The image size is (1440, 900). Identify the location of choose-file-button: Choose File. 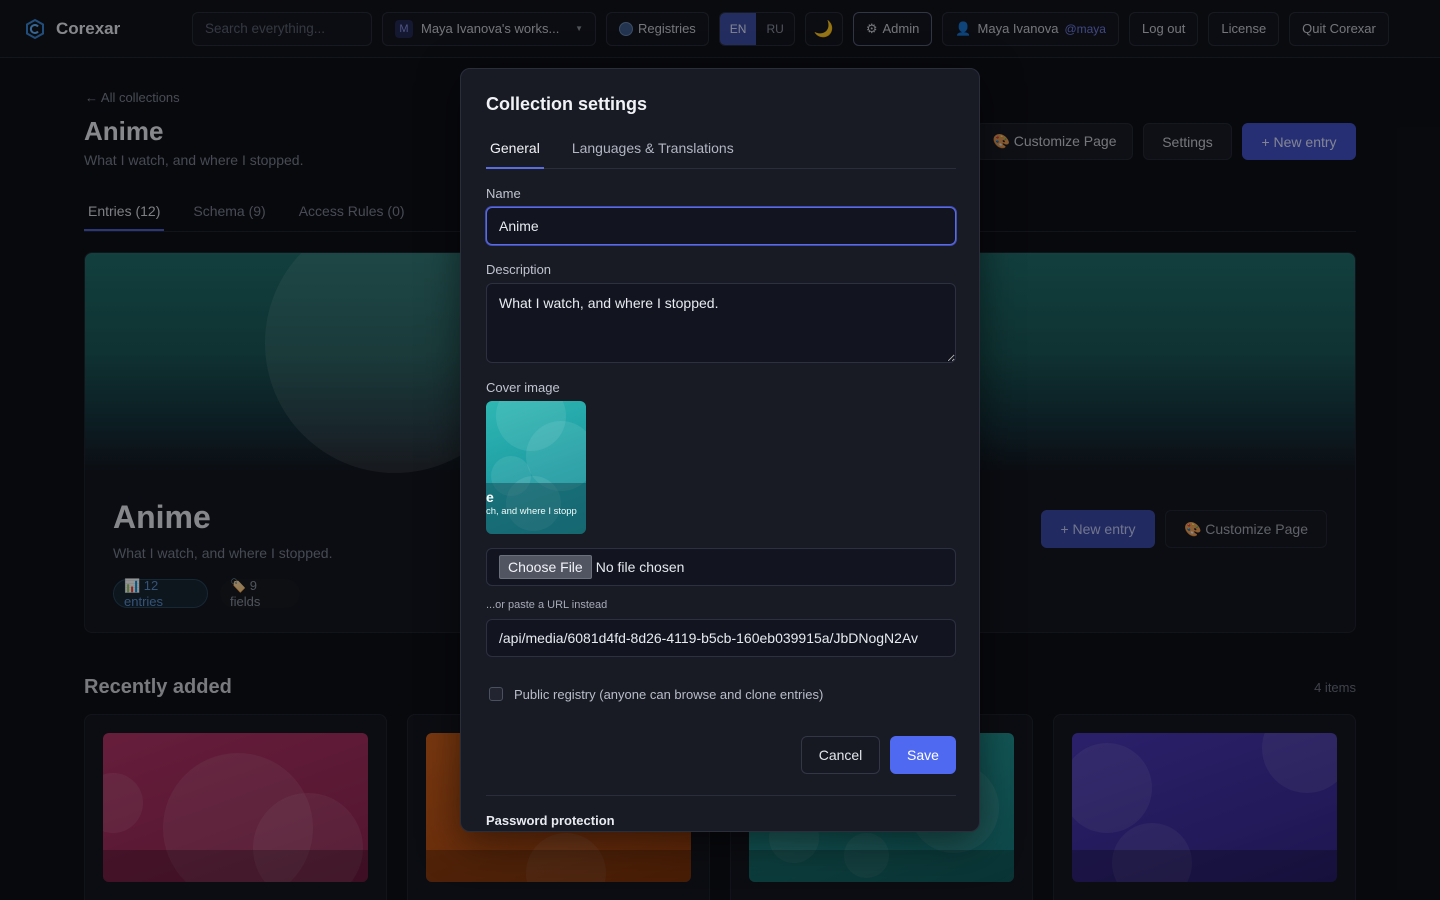
(545, 567).